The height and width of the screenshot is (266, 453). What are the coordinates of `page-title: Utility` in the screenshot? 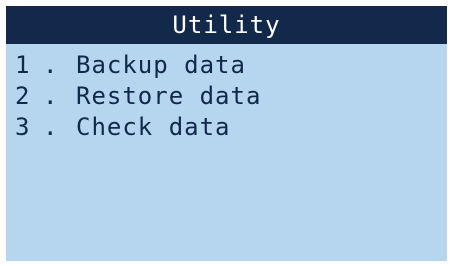 It's located at (226, 25).